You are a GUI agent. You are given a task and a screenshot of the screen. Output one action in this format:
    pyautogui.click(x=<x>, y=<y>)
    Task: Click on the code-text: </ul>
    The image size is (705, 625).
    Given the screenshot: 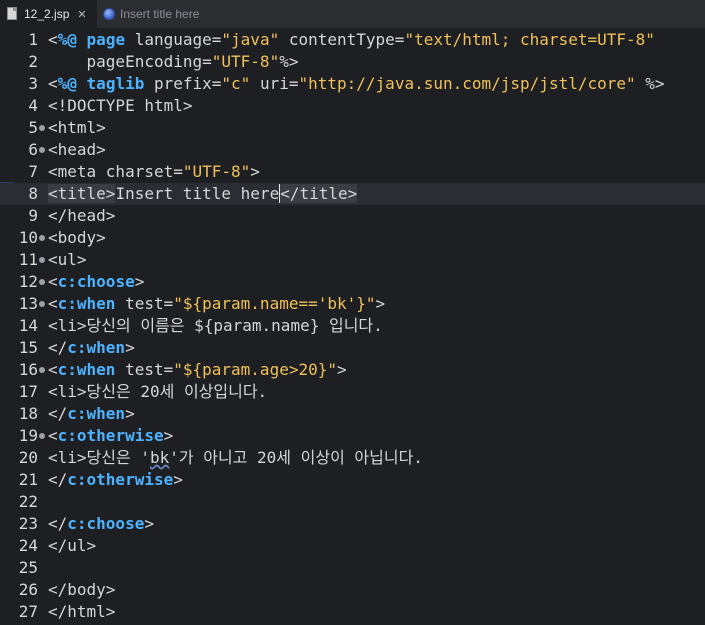 What is the action you would take?
    pyautogui.click(x=72, y=546)
    